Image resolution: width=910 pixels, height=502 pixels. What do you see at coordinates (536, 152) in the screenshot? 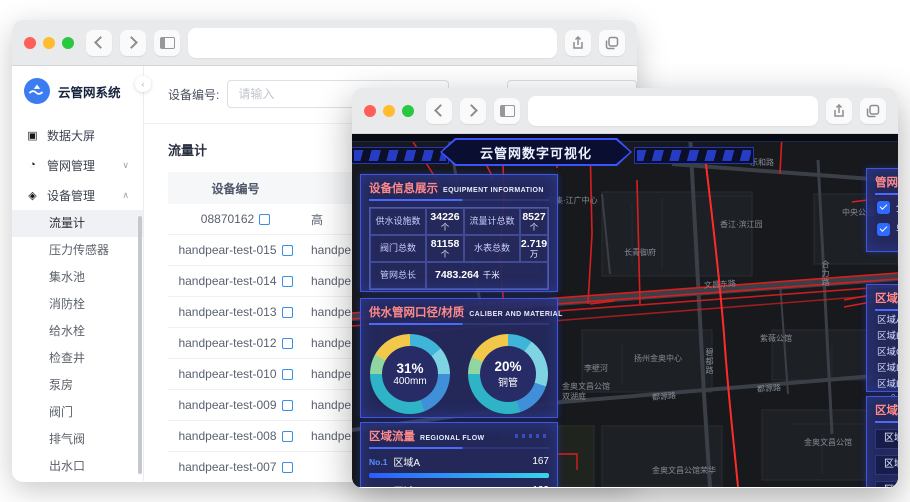
I see `dashboard-title-badge: 云管网数字可视化` at bounding box center [536, 152].